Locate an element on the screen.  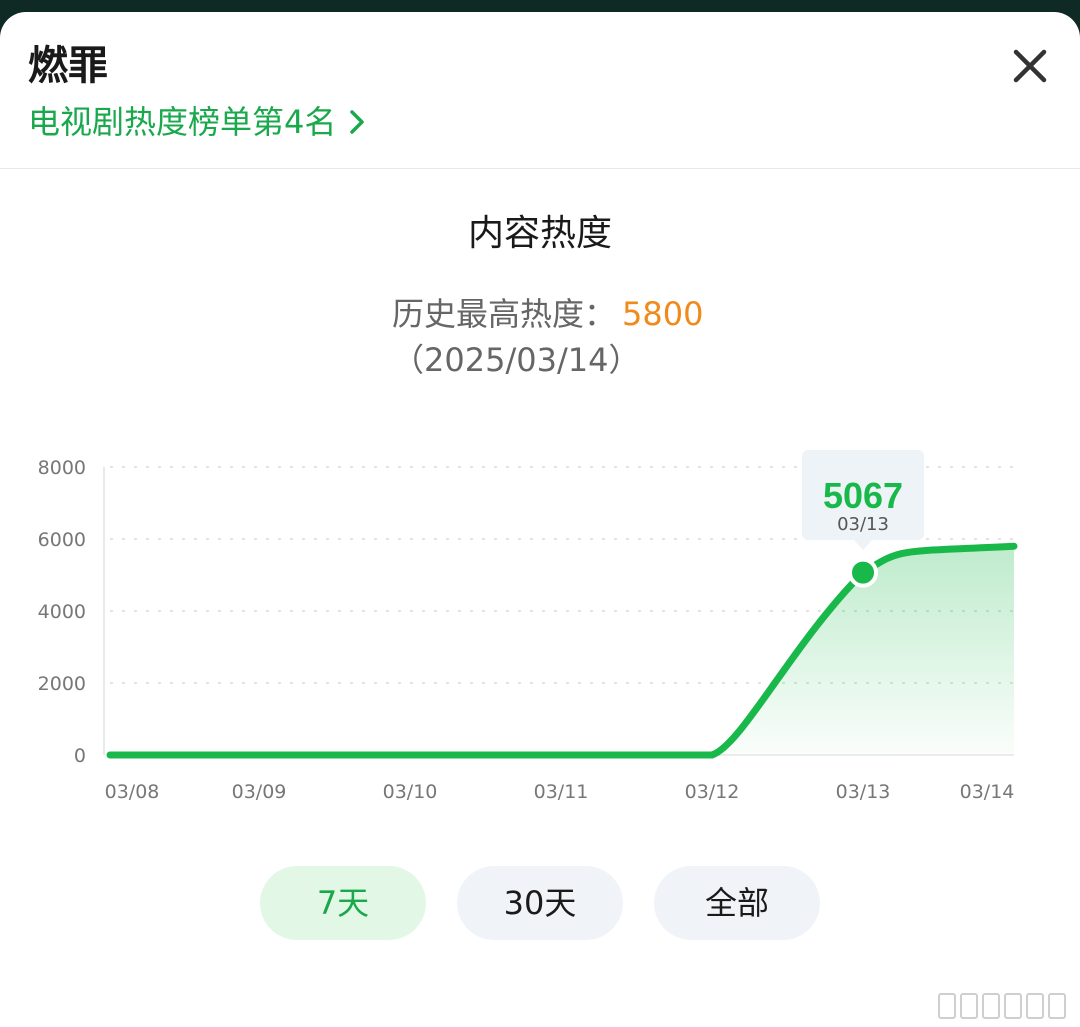
chart-tooltip: 5067 03/13 is located at coordinates (863, 500).